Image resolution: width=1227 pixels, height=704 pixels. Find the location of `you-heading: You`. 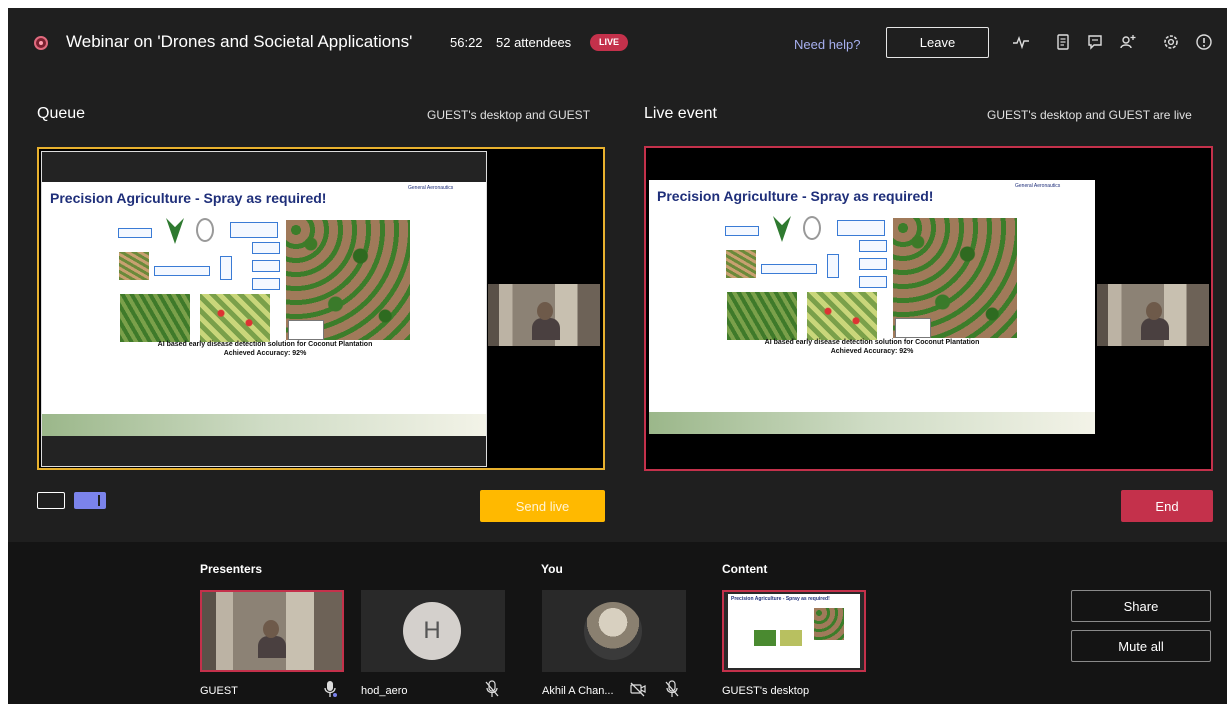

you-heading: You is located at coordinates (552, 569).